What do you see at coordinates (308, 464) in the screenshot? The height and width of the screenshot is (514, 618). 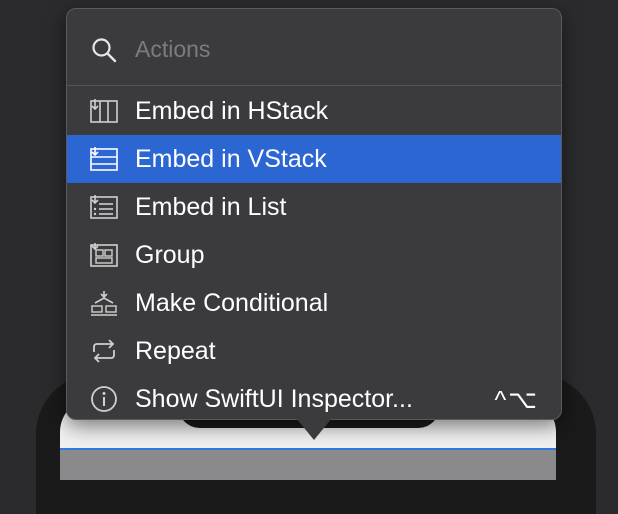 I see `selected-view` at bounding box center [308, 464].